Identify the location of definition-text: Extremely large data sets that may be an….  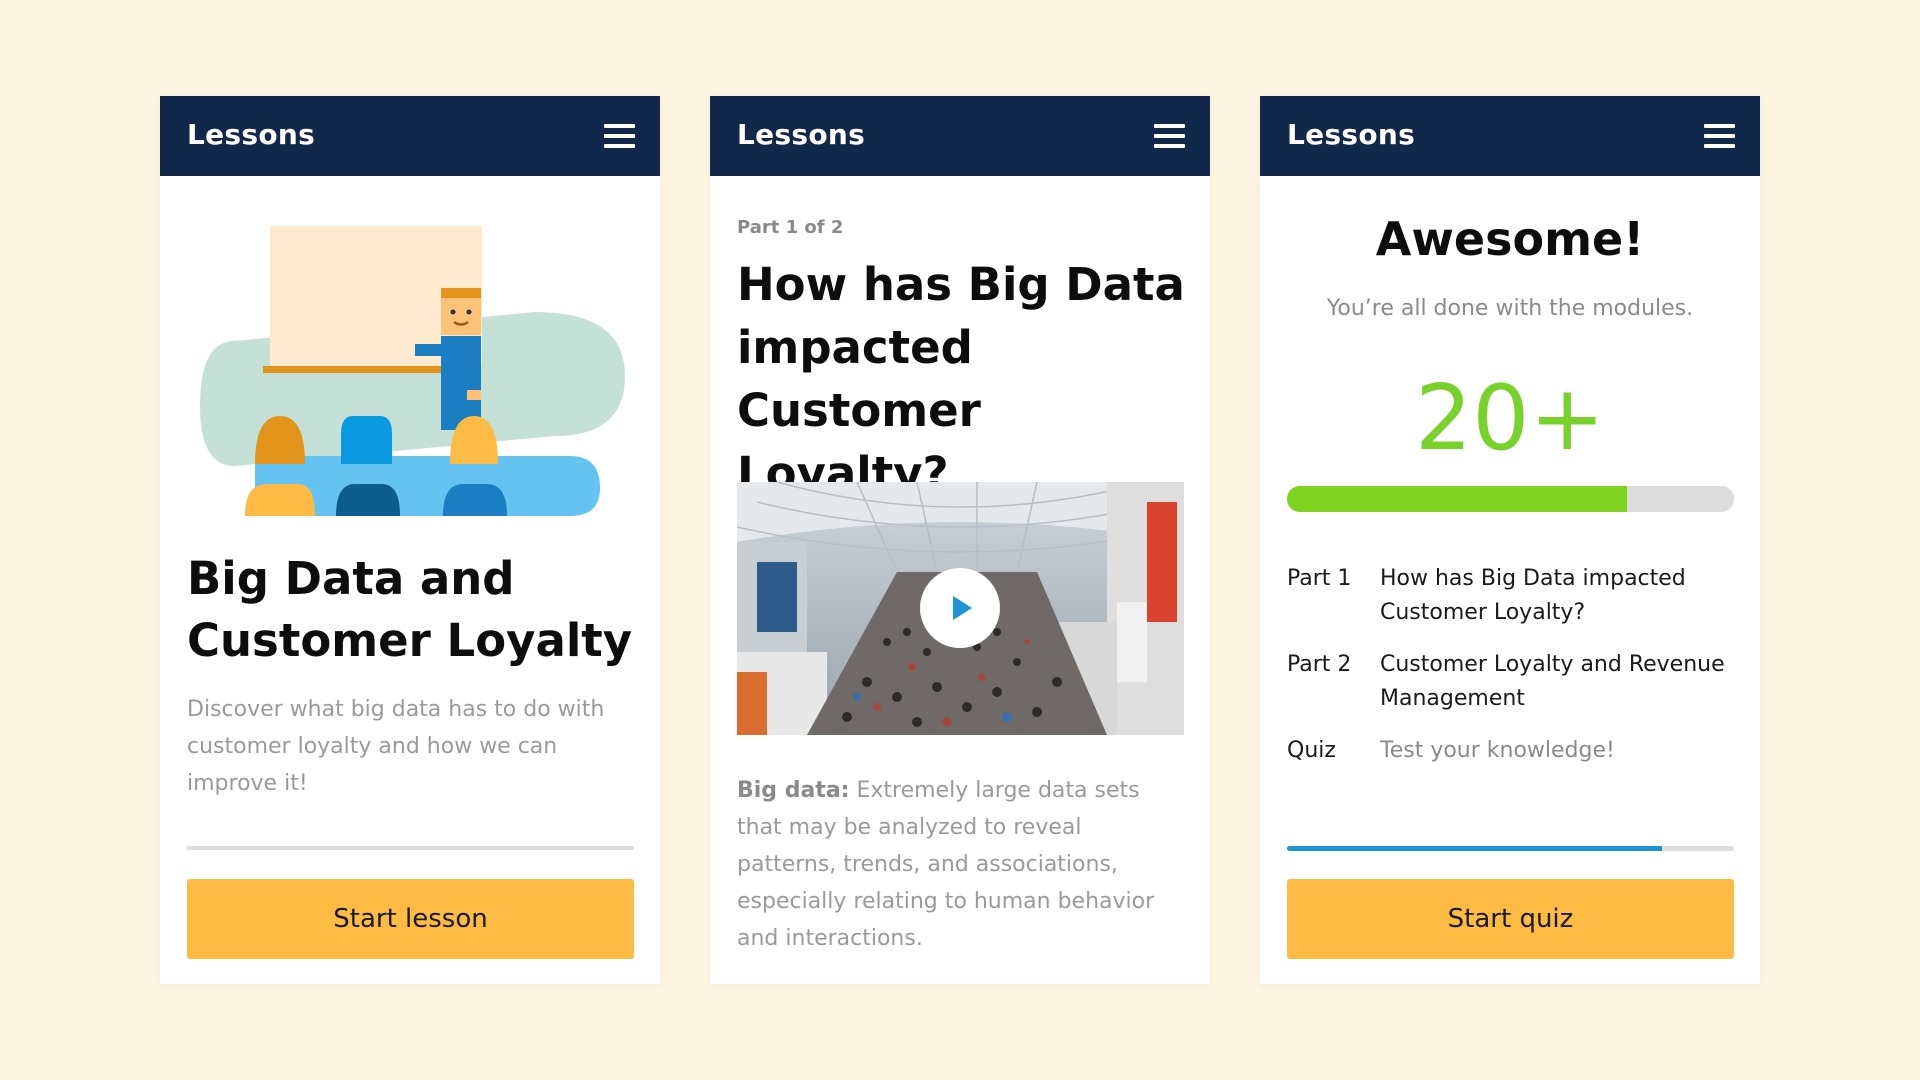
(946, 864).